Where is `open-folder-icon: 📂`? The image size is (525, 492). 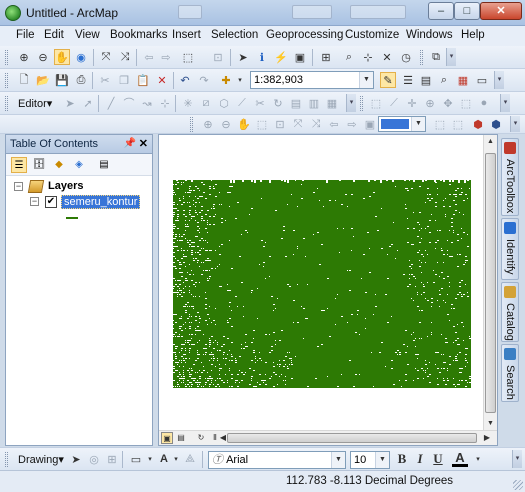 open-folder-icon: 📂 is located at coordinates (43, 80).